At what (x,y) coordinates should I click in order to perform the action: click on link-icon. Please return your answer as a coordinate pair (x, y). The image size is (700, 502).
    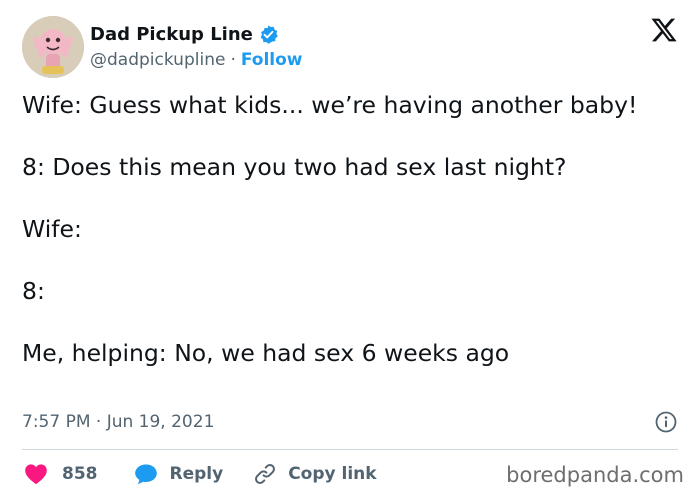
    Looking at the image, I should click on (265, 474).